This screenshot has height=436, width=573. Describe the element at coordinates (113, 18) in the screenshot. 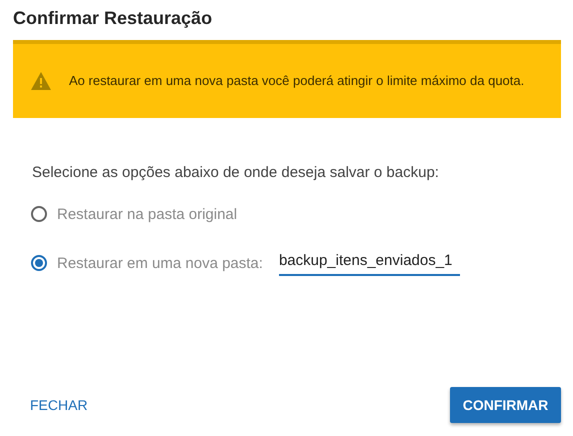

I see `dialog-title: Confirmar Restauração` at that location.